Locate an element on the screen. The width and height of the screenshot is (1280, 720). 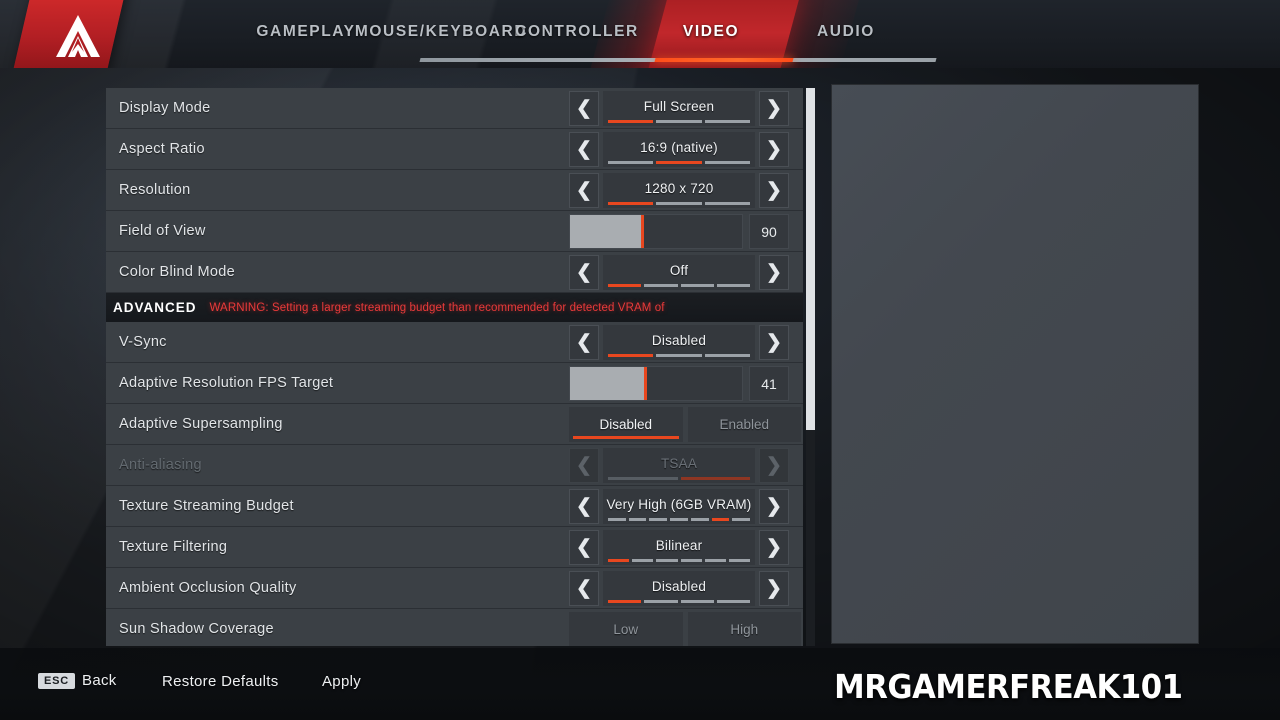
channel-watermark: MRGAMERFREAK101 is located at coordinates (1008, 686).